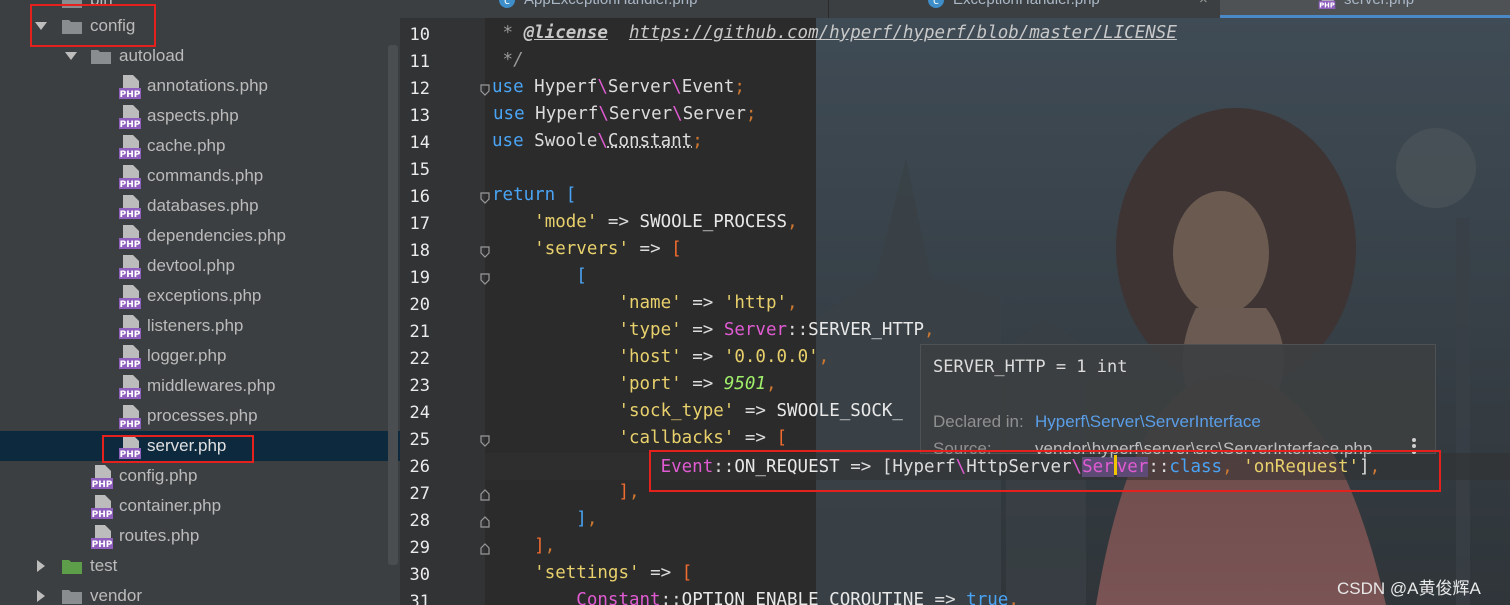 The width and height of the screenshot is (1510, 605). I want to click on tree-item-label: databases.php, so click(203, 205).